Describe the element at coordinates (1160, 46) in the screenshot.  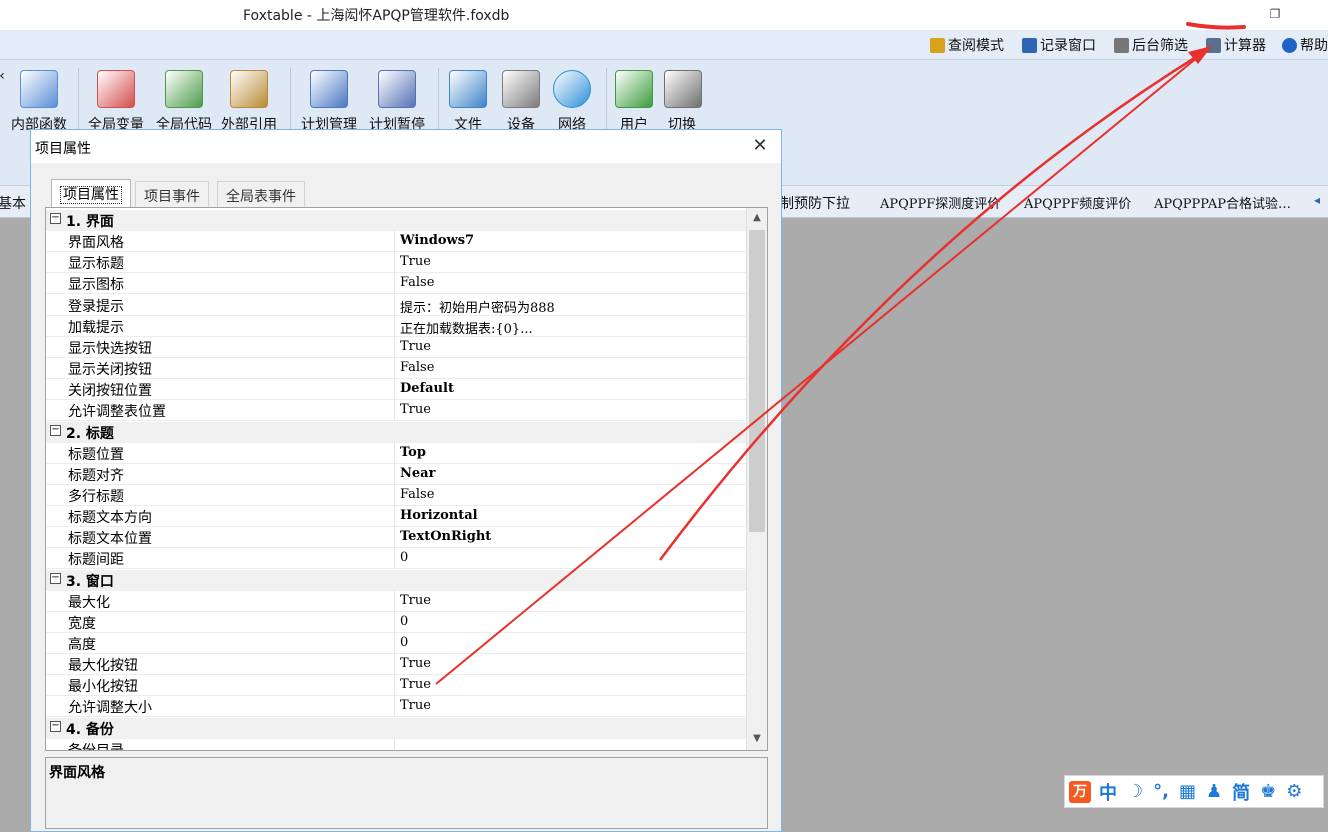
I see `toolbar-item-label: 后台筛选` at that location.